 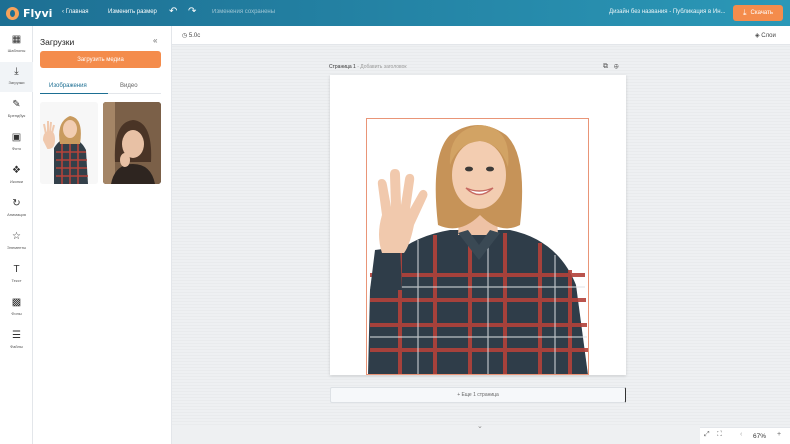 I want to click on woman-portrait-thumbnail-art, so click(x=132, y=143).